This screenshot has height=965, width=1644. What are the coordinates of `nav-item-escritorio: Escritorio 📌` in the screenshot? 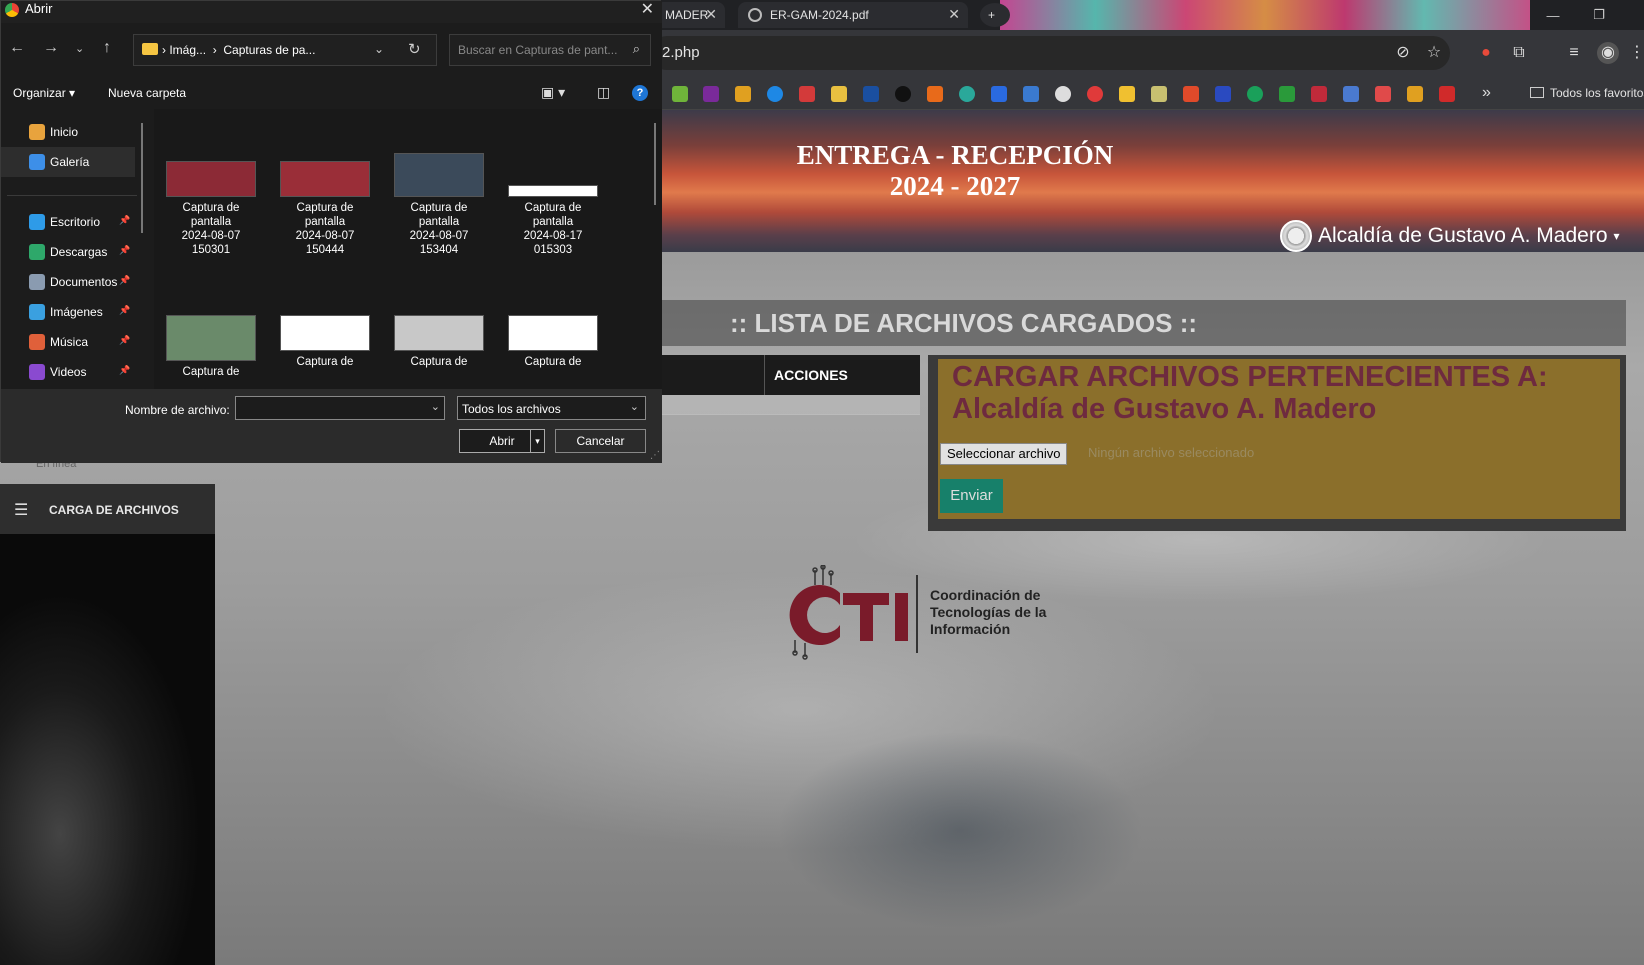 It's located at (68, 222).